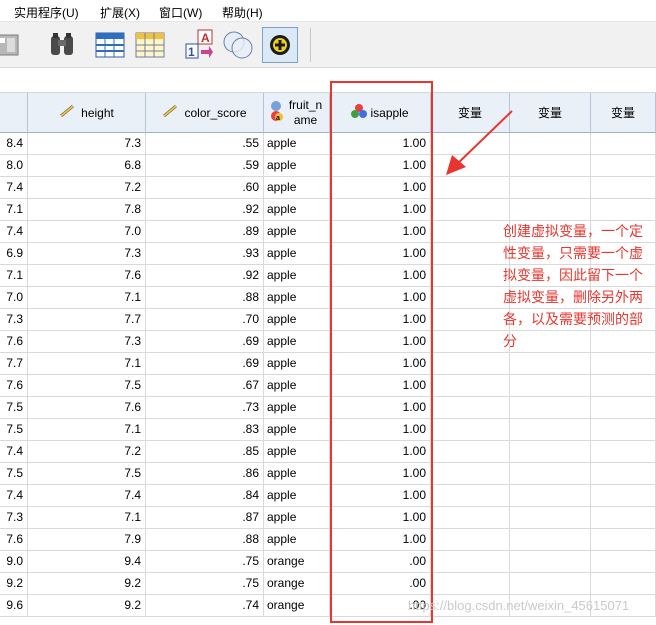  I want to click on data-cell: .87, so click(205, 518).